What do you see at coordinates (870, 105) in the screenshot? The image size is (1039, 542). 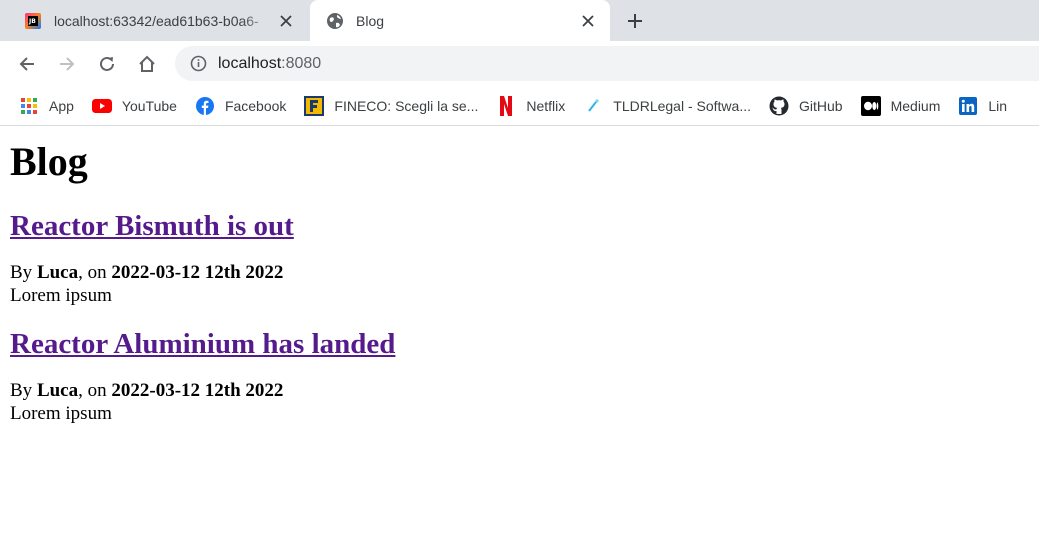 I see `medium-icon` at bounding box center [870, 105].